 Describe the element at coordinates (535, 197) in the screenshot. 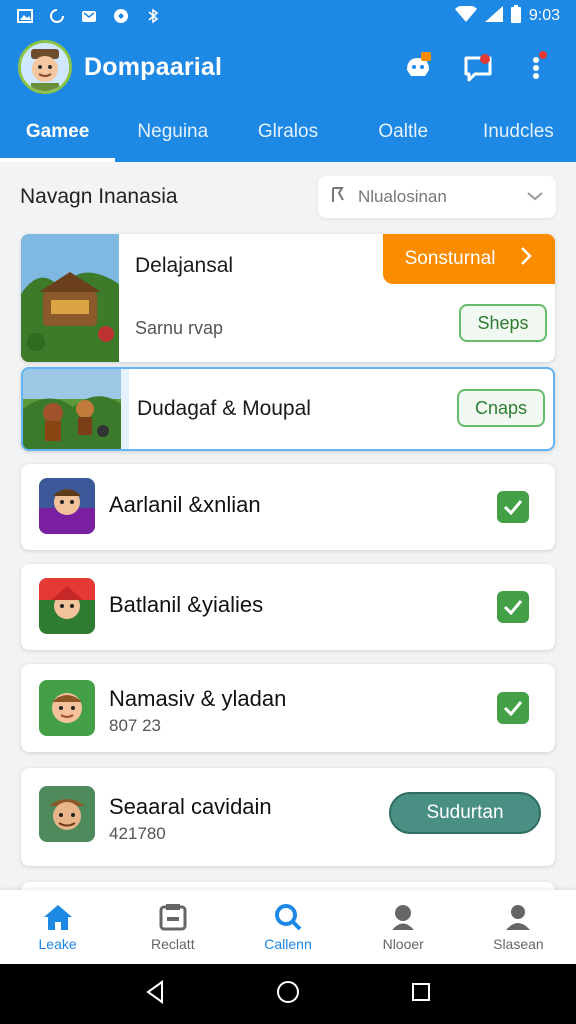

I see `chevron-down-icon` at that location.